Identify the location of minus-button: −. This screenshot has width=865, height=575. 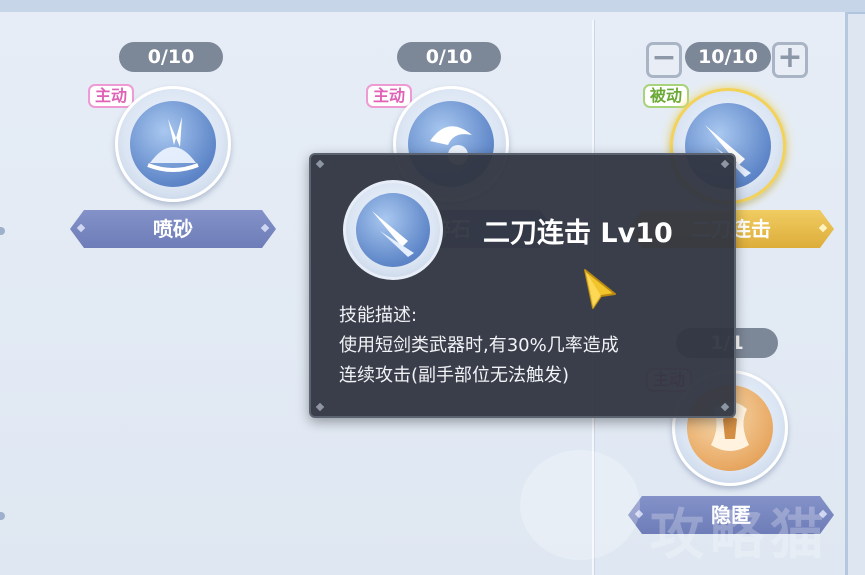
(664, 60).